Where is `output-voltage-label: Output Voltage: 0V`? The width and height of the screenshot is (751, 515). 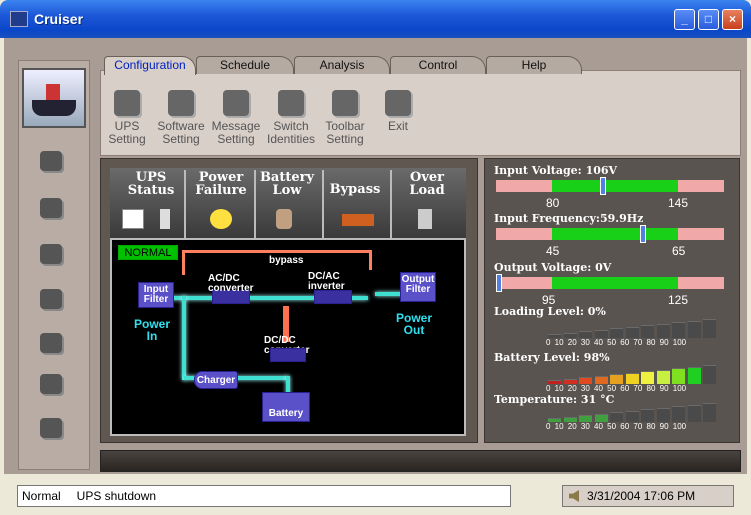
output-voltage-label: Output Voltage: 0V is located at coordinates (553, 267).